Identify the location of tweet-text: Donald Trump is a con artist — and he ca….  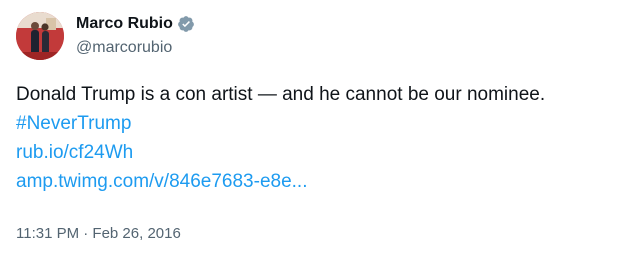
(281, 94).